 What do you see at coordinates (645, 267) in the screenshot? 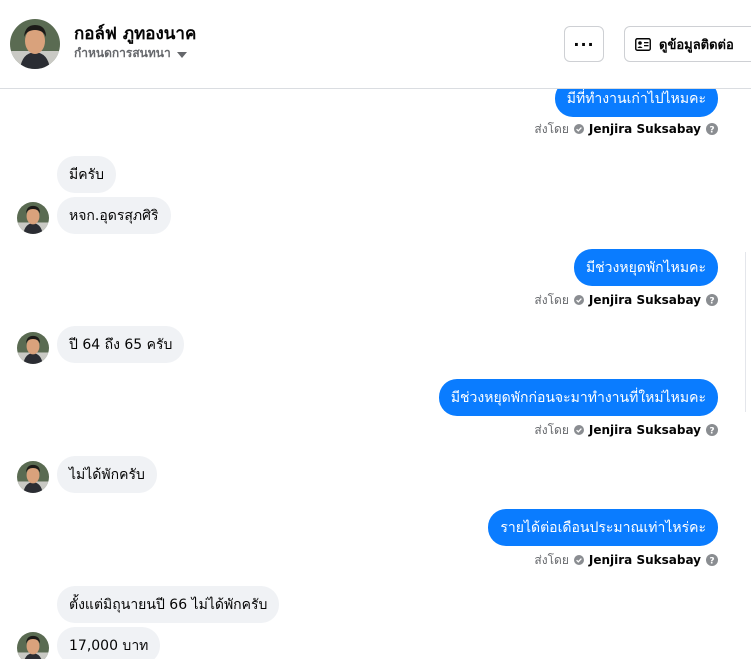
I see `message-bubble-outgoing: มีช่วงหยุดพักไหมคะ` at bounding box center [645, 267].